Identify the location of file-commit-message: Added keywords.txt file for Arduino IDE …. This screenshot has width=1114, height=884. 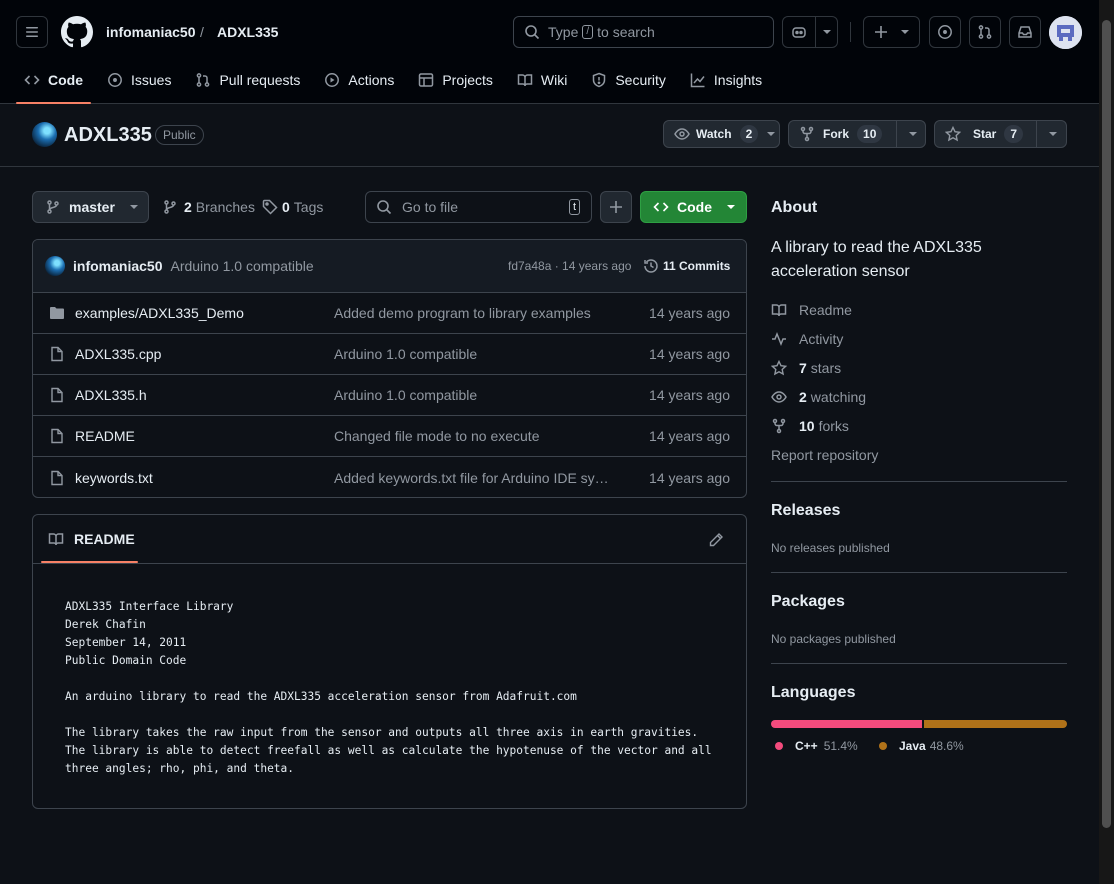
(471, 478).